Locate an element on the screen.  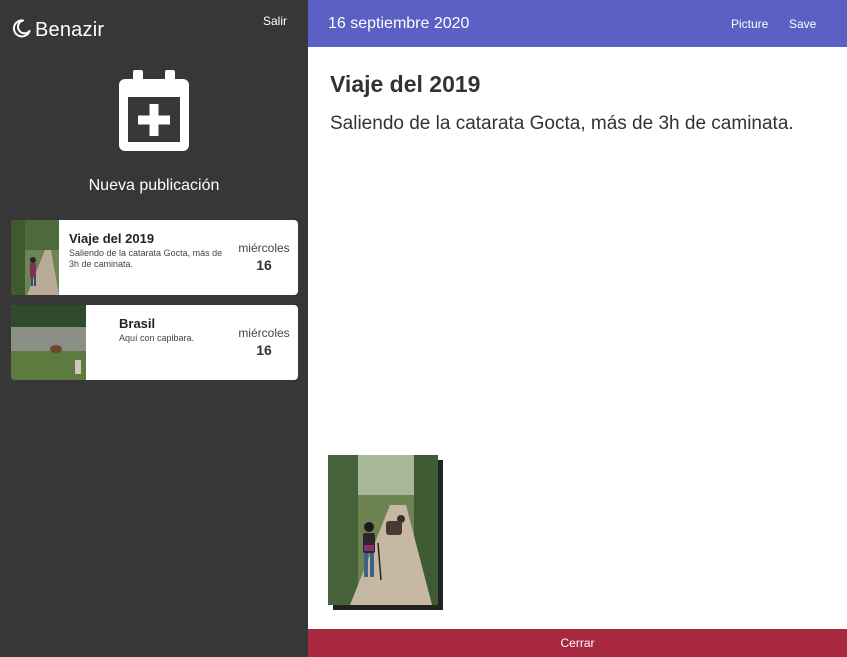
brand: Benazir is located at coordinates (57, 30).